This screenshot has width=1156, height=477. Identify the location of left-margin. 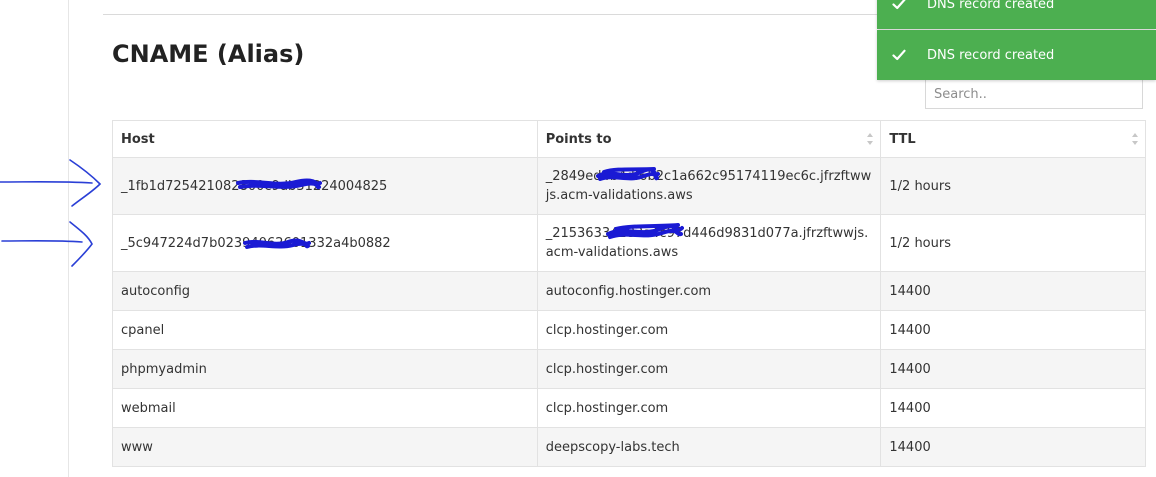
(34, 238).